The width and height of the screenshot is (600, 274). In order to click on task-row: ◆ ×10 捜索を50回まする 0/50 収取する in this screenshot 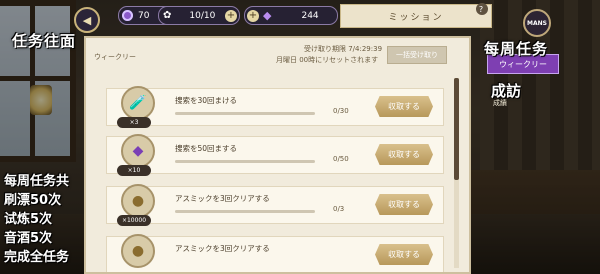, I will do `click(275, 155)`.